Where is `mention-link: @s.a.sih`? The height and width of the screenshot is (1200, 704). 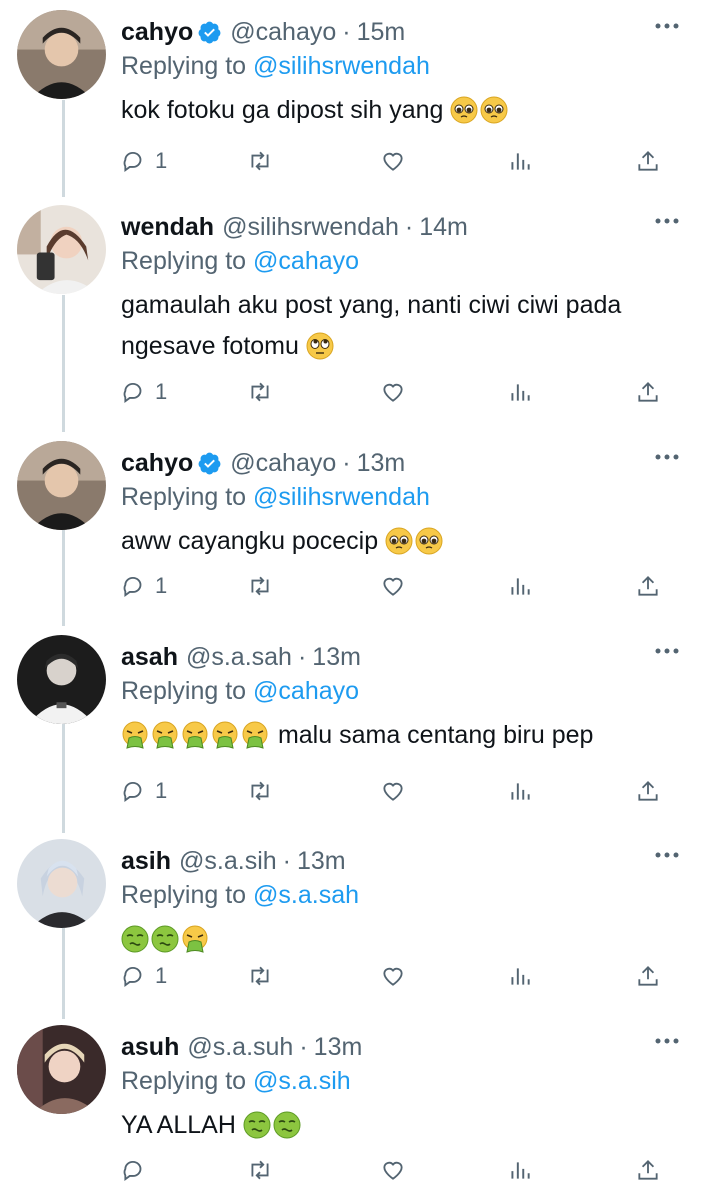
mention-link: @s.a.sih is located at coordinates (302, 1081).